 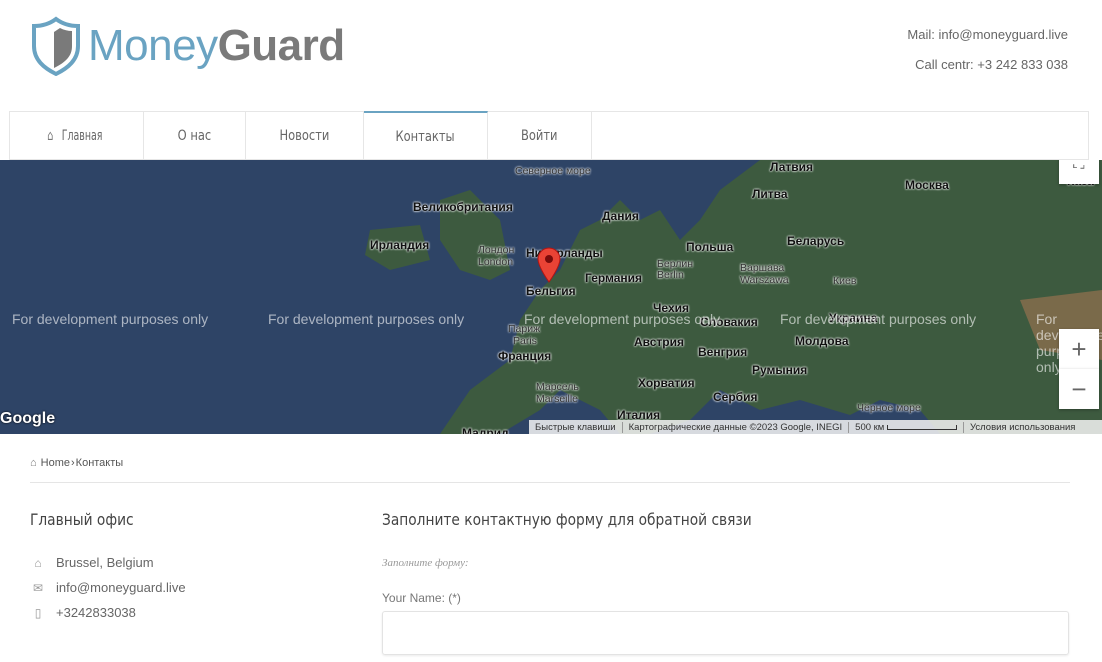 What do you see at coordinates (723, 352) in the screenshot?
I see `map-label: Венгрия` at bounding box center [723, 352].